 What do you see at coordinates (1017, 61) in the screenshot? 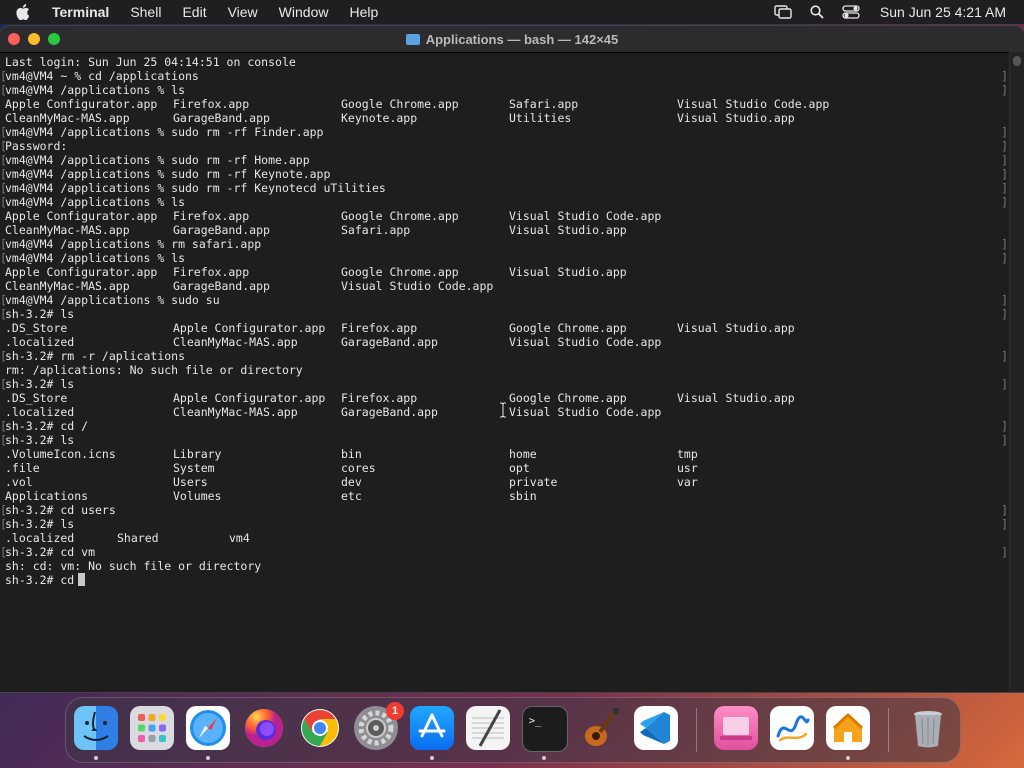
I see `scrollbar-thumb` at bounding box center [1017, 61].